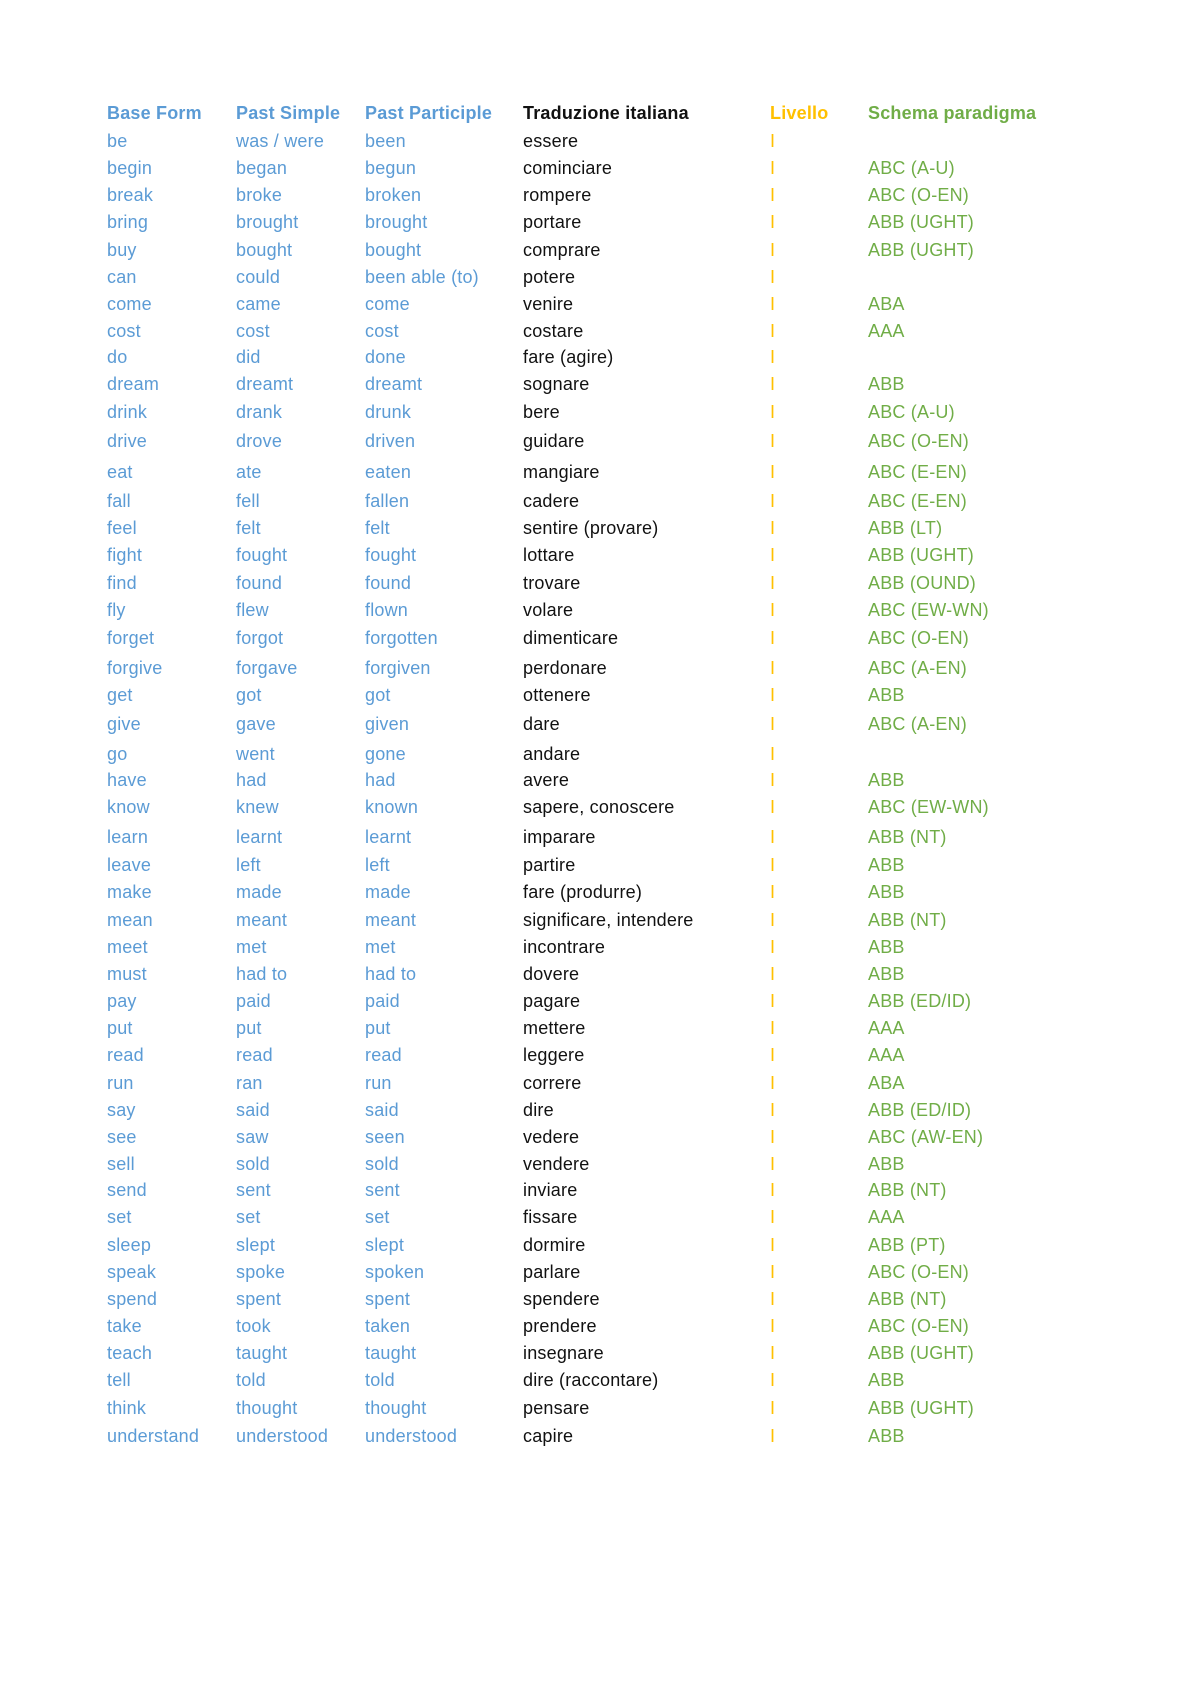 The image size is (1200, 1697). Describe the element at coordinates (799, 113) in the screenshot. I see `header-level: Livello` at that location.